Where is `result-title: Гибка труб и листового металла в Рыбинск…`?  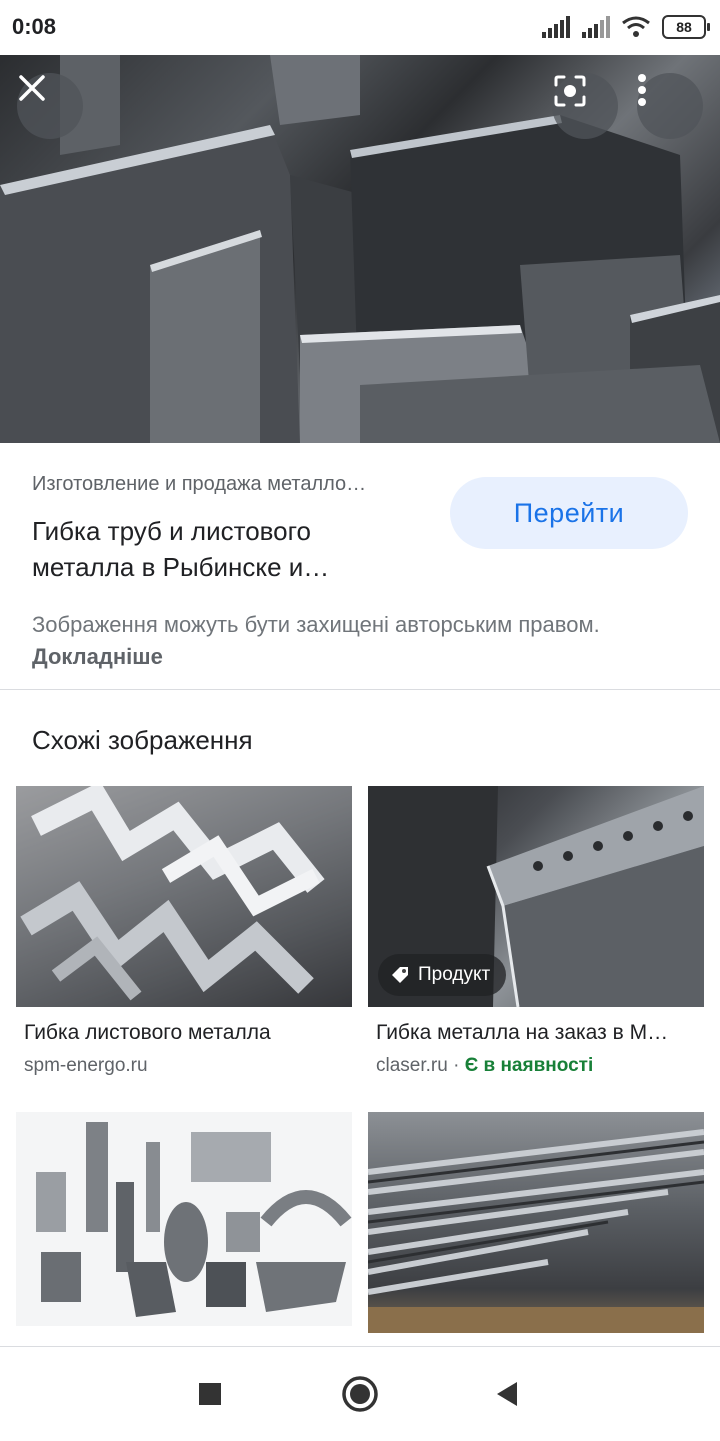
result-title: Гибка труб и листового металла в Рыбинск… is located at coordinates (212, 549).